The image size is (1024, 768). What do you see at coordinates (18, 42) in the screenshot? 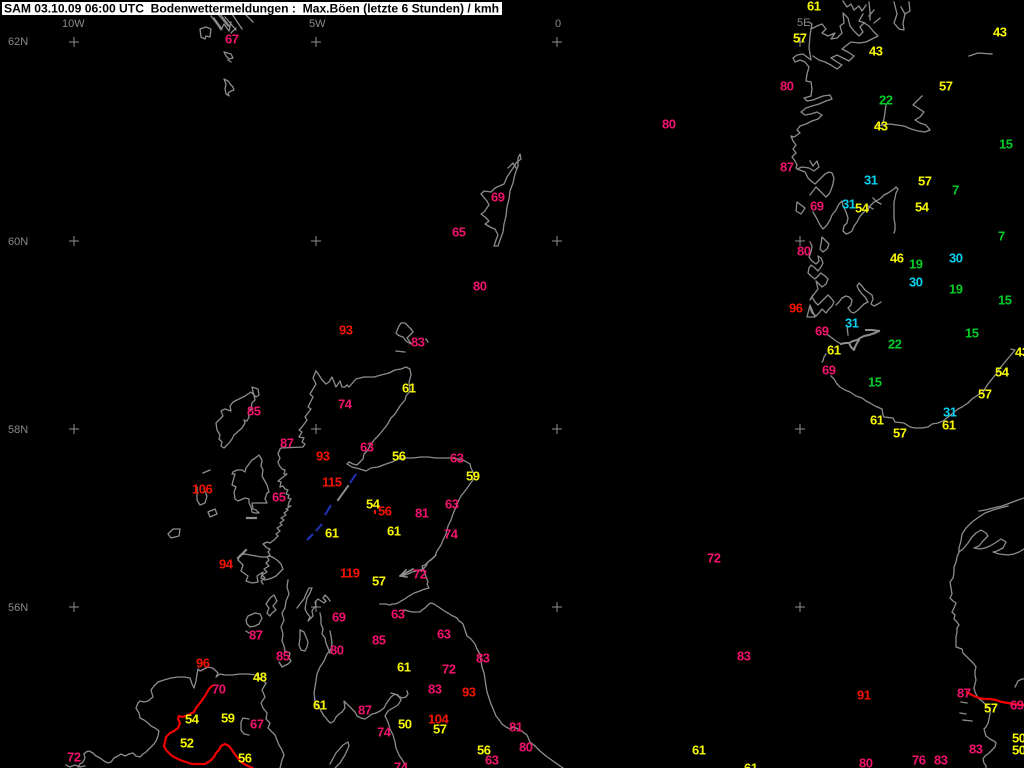
I see `svg-text: 62N` at bounding box center [18, 42].